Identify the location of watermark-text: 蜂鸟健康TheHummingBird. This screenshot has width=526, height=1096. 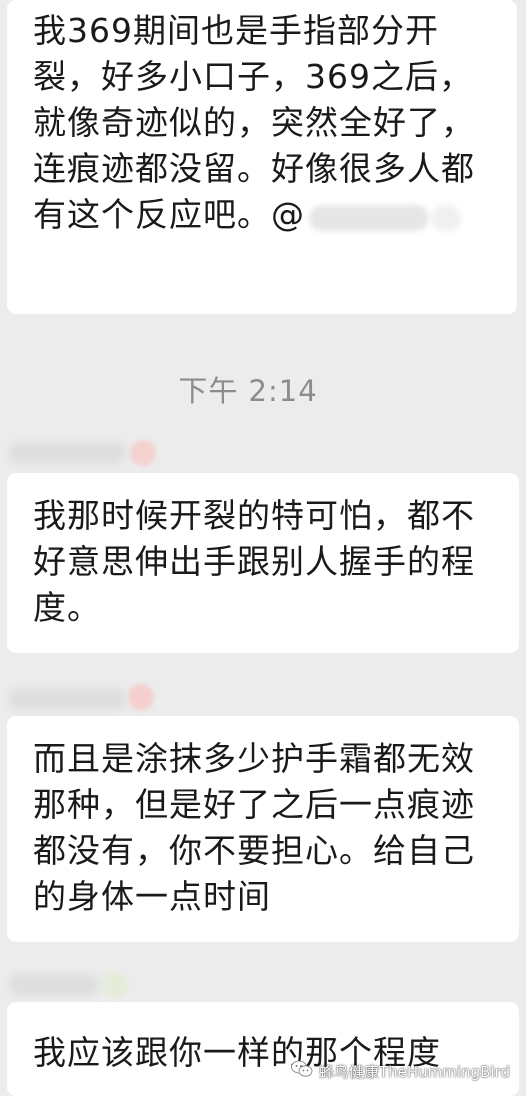
(414, 1071).